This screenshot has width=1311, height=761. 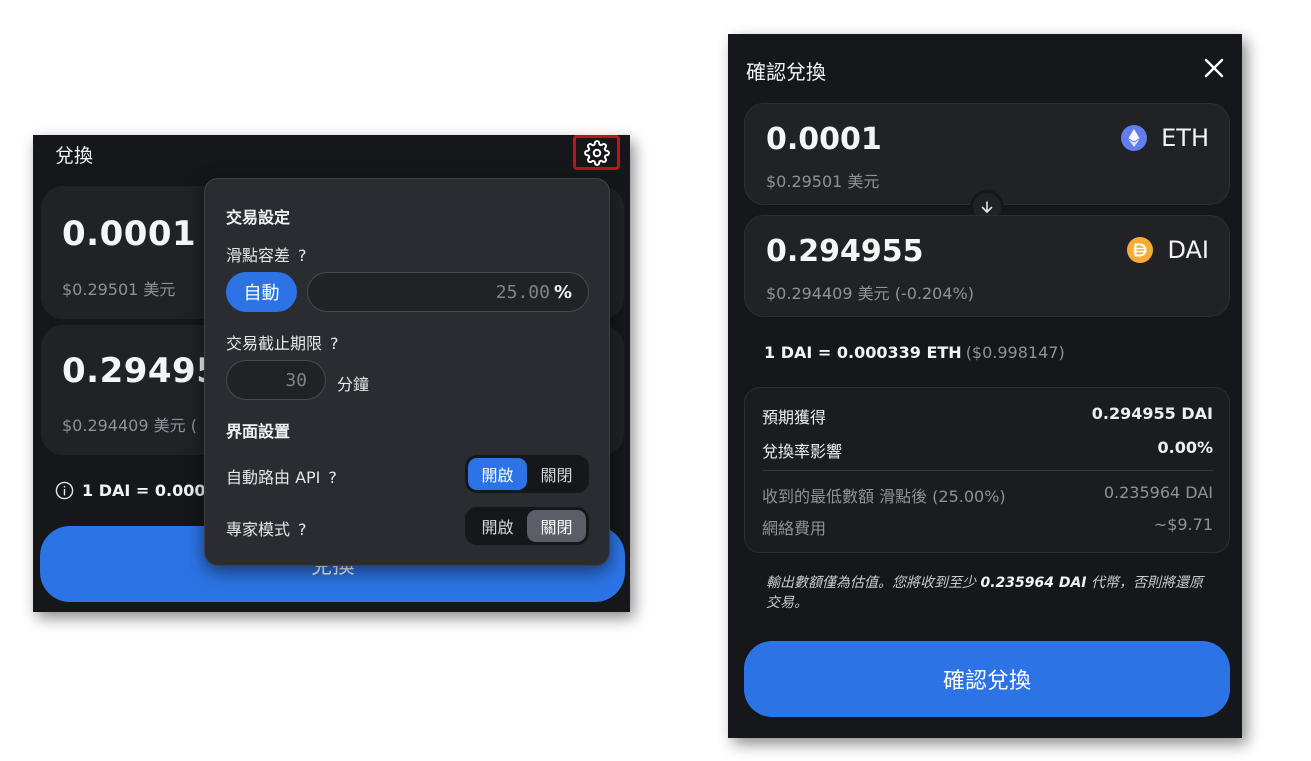 I want to click on from-amount-input: 0.0001, so click(x=129, y=234).